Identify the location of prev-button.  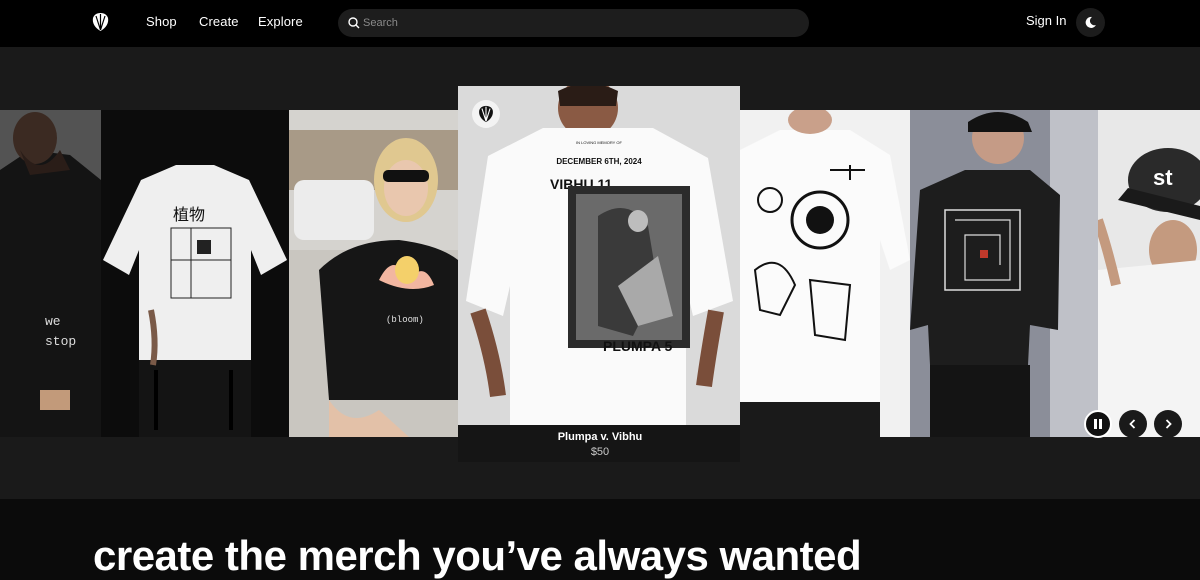
(1133, 424).